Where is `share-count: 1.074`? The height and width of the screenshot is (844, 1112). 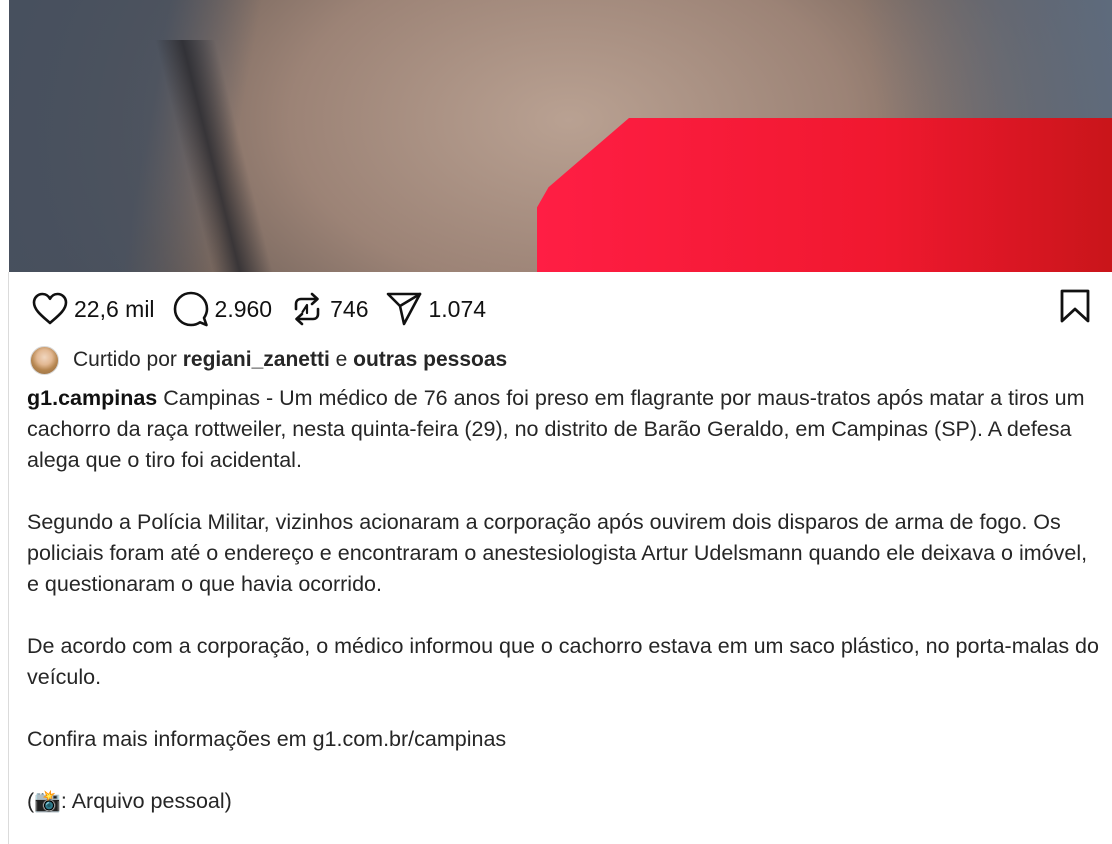
share-count: 1.074 is located at coordinates (457, 309).